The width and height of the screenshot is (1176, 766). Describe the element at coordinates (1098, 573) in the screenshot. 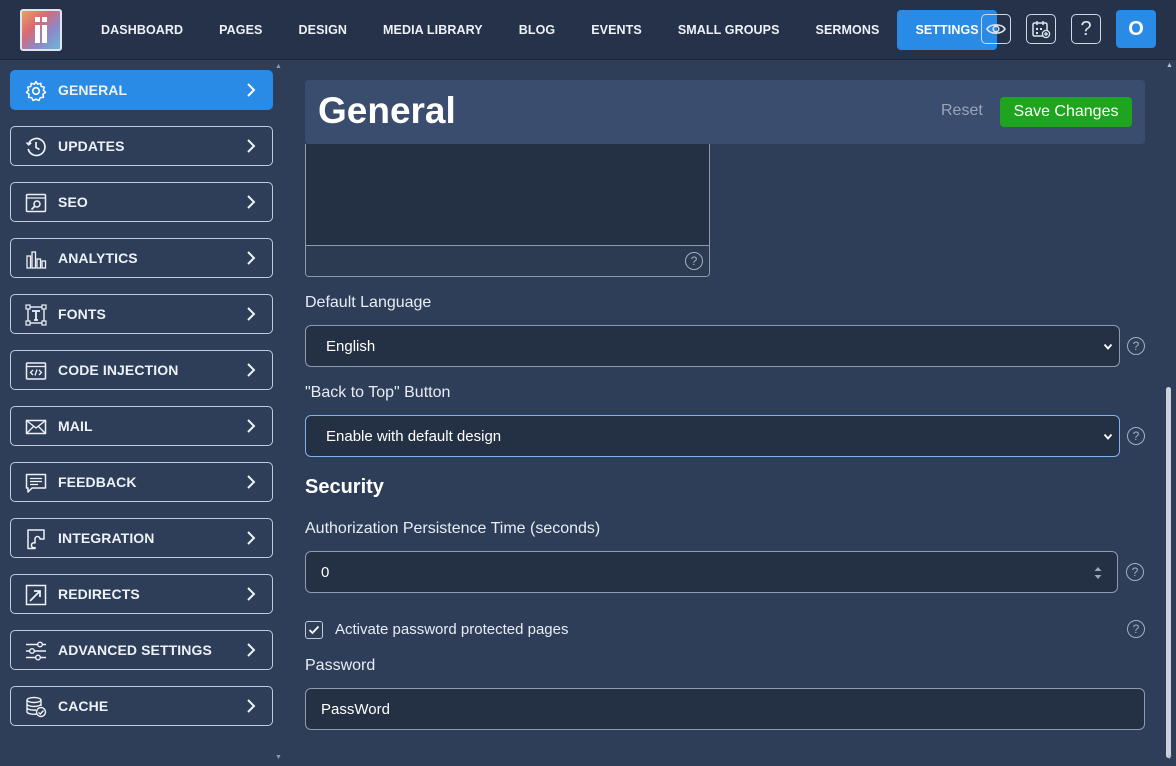

I see `number-stepper-icon` at that location.